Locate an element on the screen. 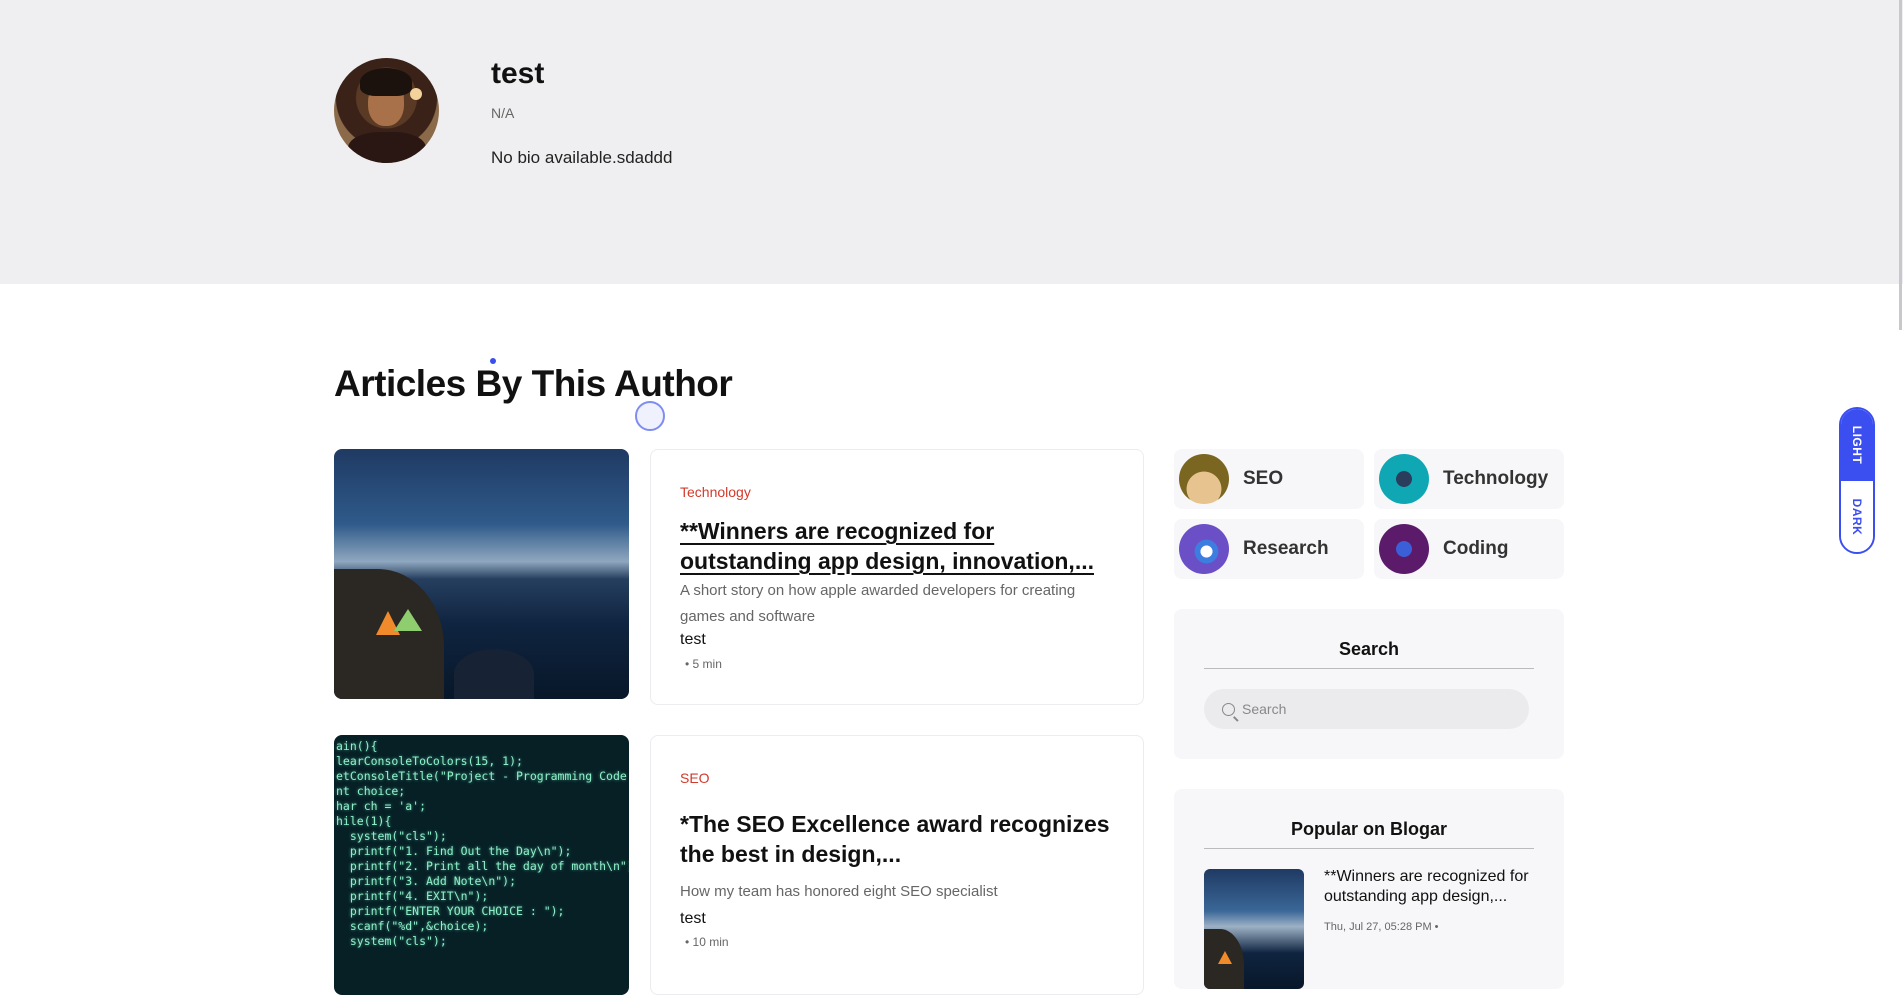  author-avatar is located at coordinates (386, 110).